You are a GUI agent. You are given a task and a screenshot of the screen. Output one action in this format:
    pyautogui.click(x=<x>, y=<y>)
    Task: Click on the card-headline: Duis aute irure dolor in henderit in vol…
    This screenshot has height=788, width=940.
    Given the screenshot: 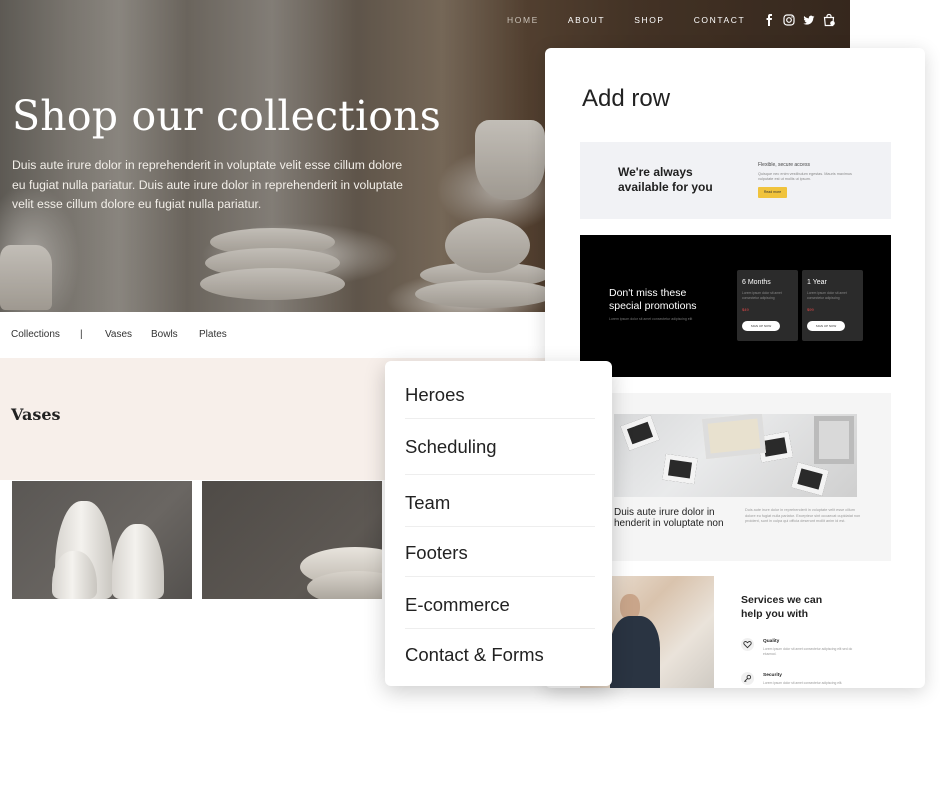 What is the action you would take?
    pyautogui.click(x=669, y=518)
    